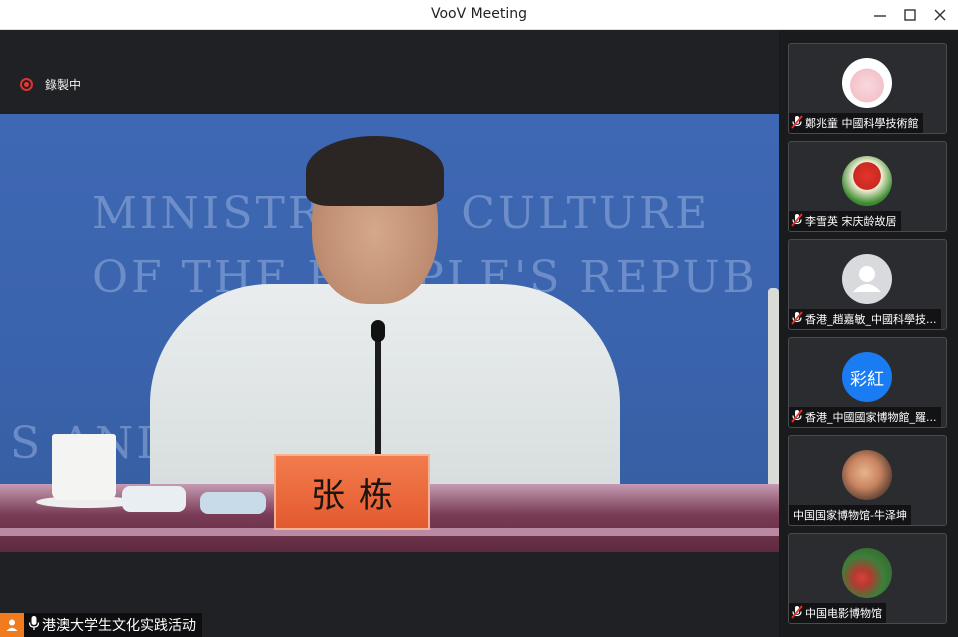 This screenshot has height=637, width=958. What do you see at coordinates (867, 181) in the screenshot?
I see `tulip-avatar-icon` at bounding box center [867, 181].